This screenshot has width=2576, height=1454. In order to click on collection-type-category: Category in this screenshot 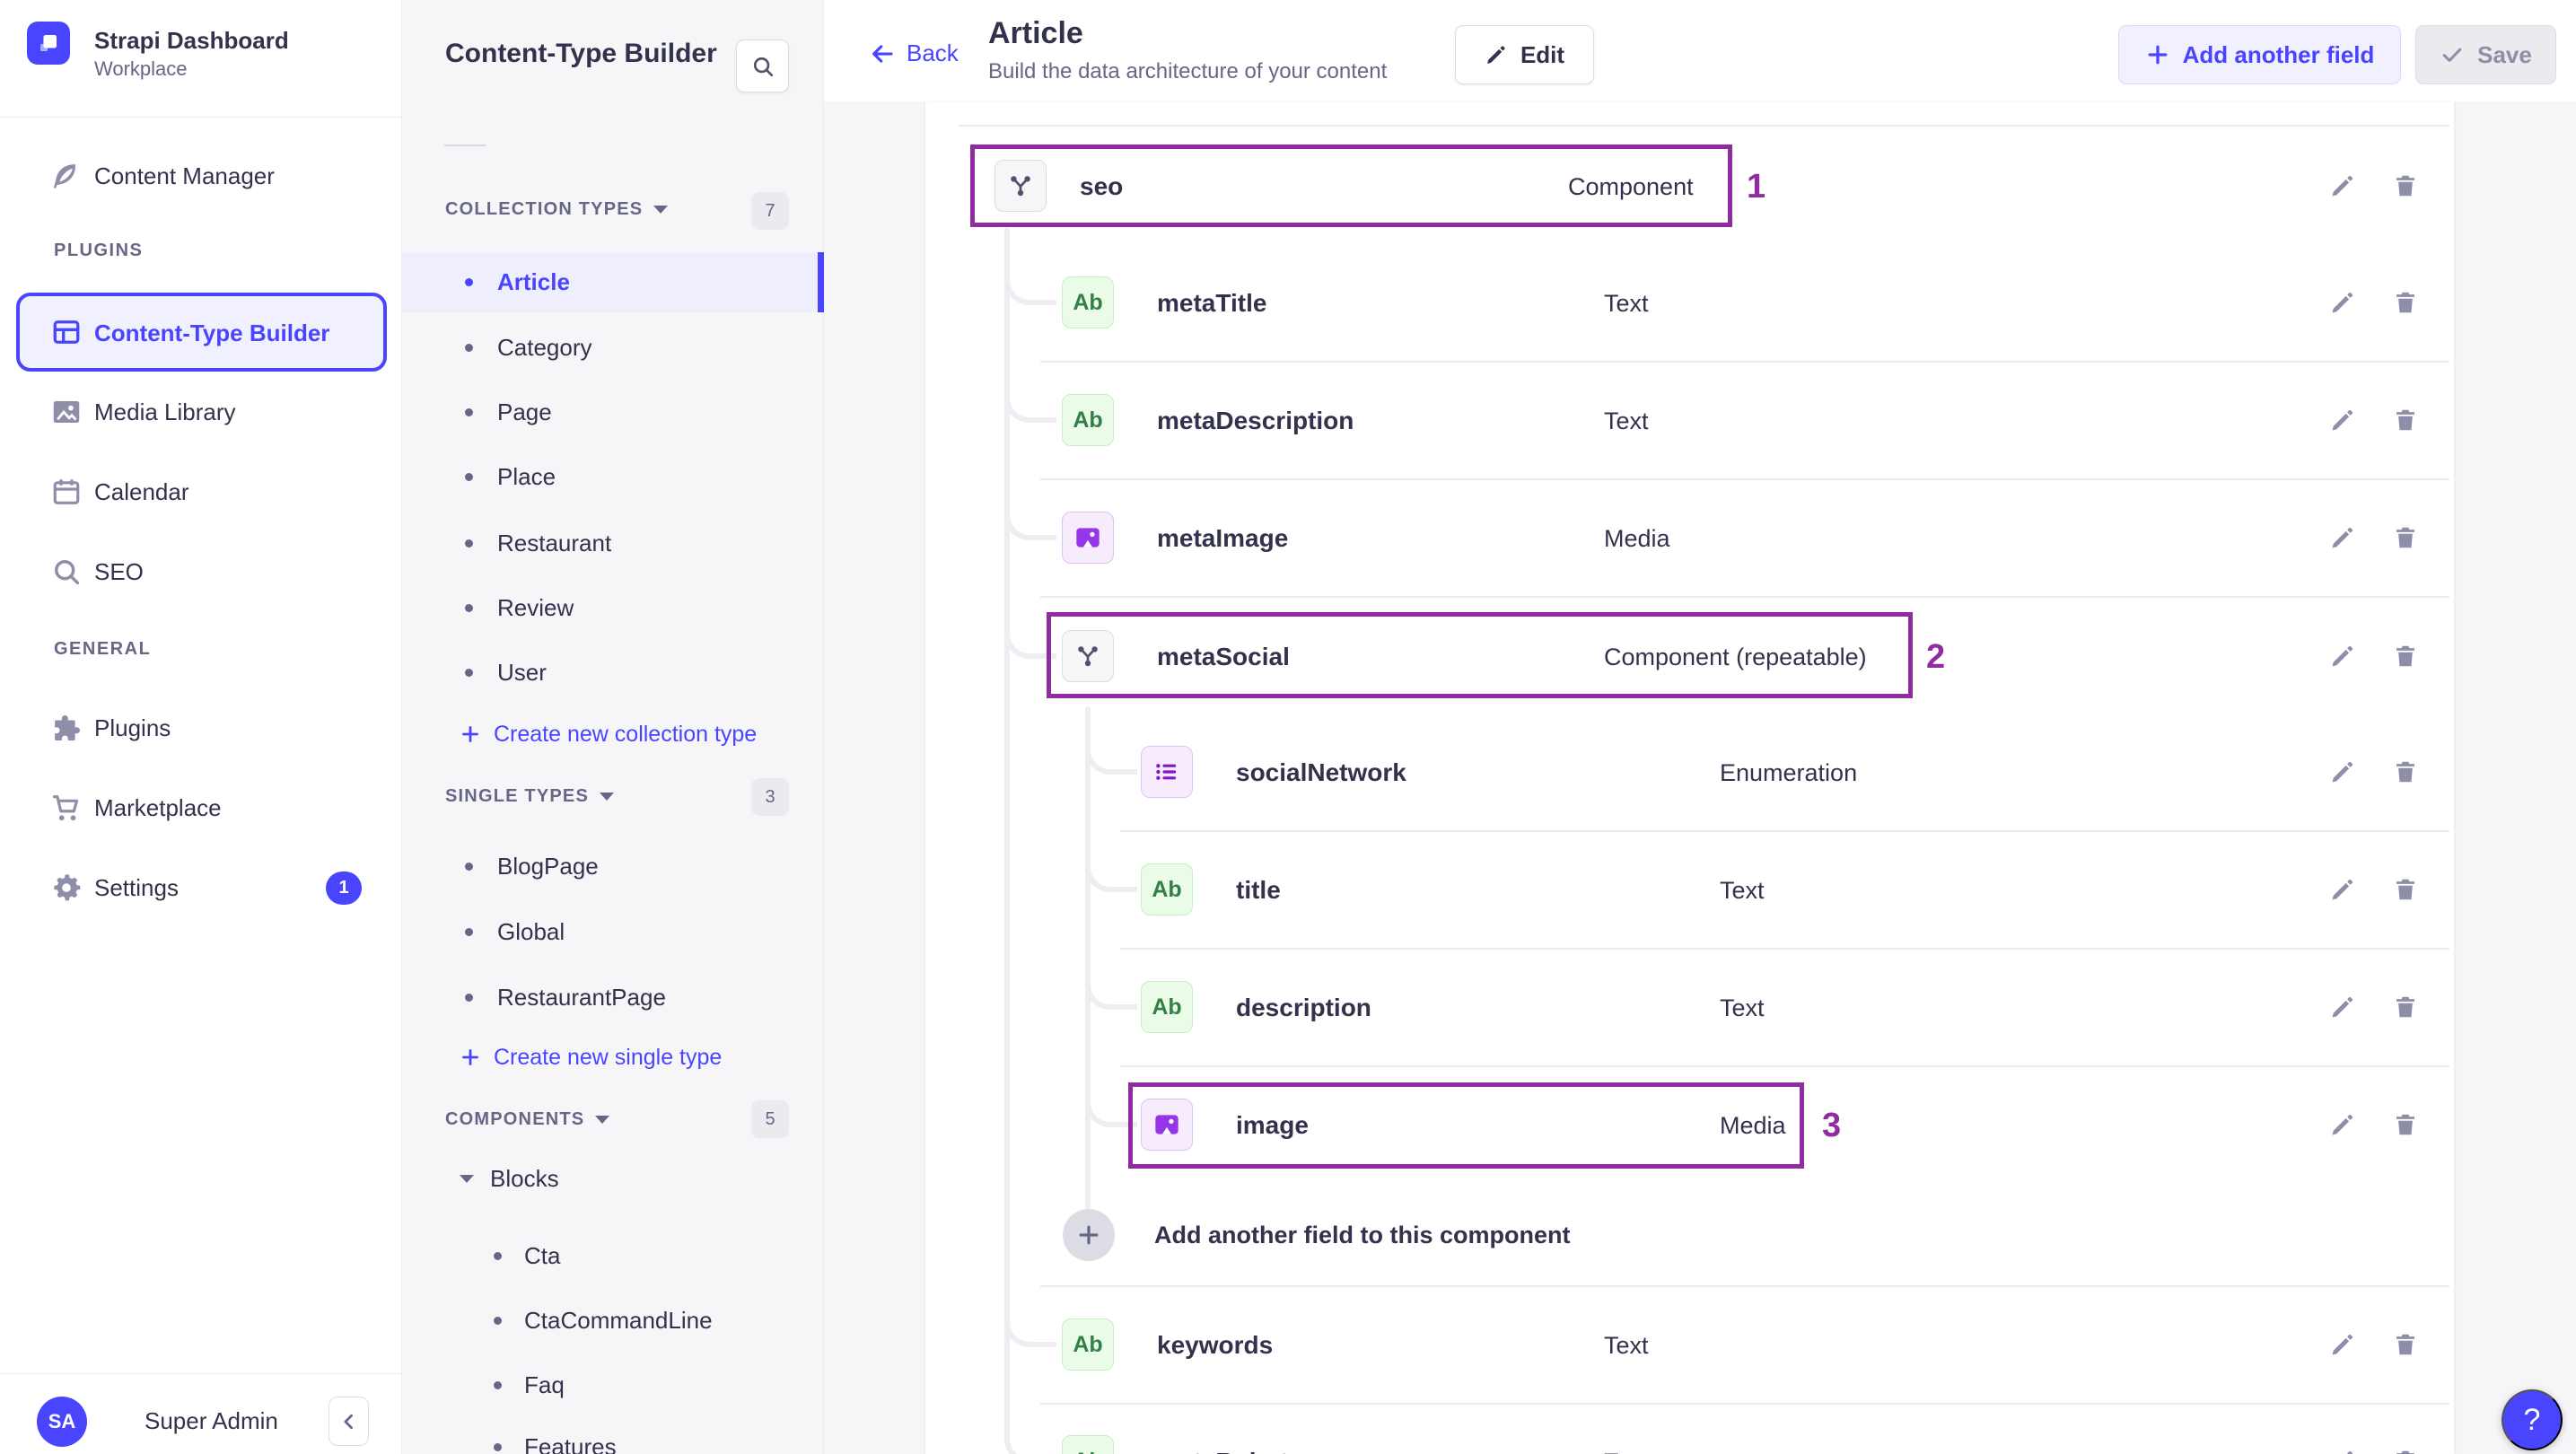, I will do `click(613, 348)`.